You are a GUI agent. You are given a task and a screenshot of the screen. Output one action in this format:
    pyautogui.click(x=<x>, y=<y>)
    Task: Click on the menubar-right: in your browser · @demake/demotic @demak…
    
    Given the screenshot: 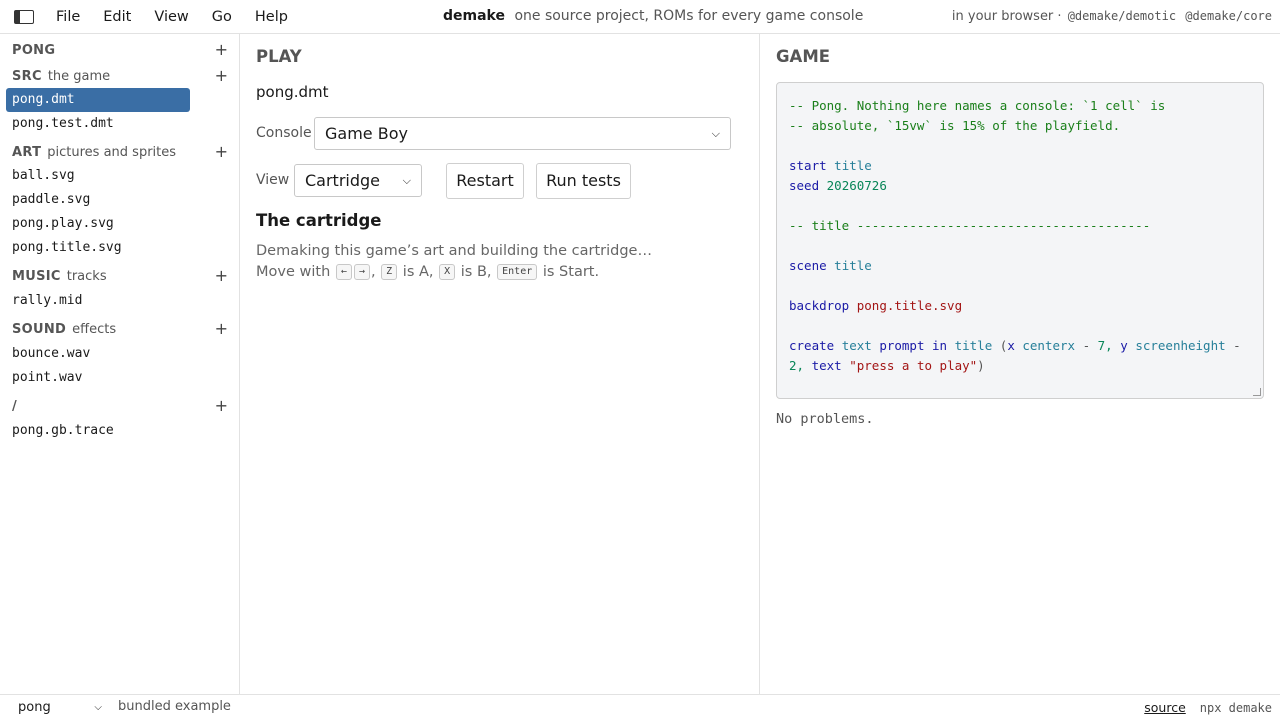 What is the action you would take?
    pyautogui.click(x=1112, y=16)
    